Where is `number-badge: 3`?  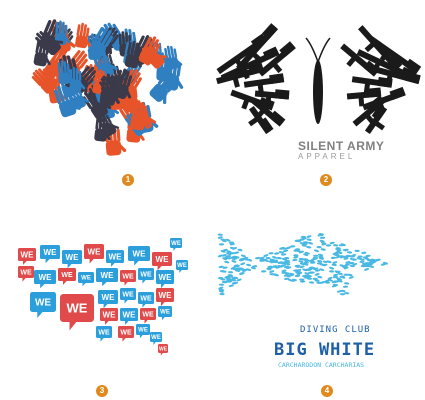
number-badge: 3 is located at coordinates (102, 391).